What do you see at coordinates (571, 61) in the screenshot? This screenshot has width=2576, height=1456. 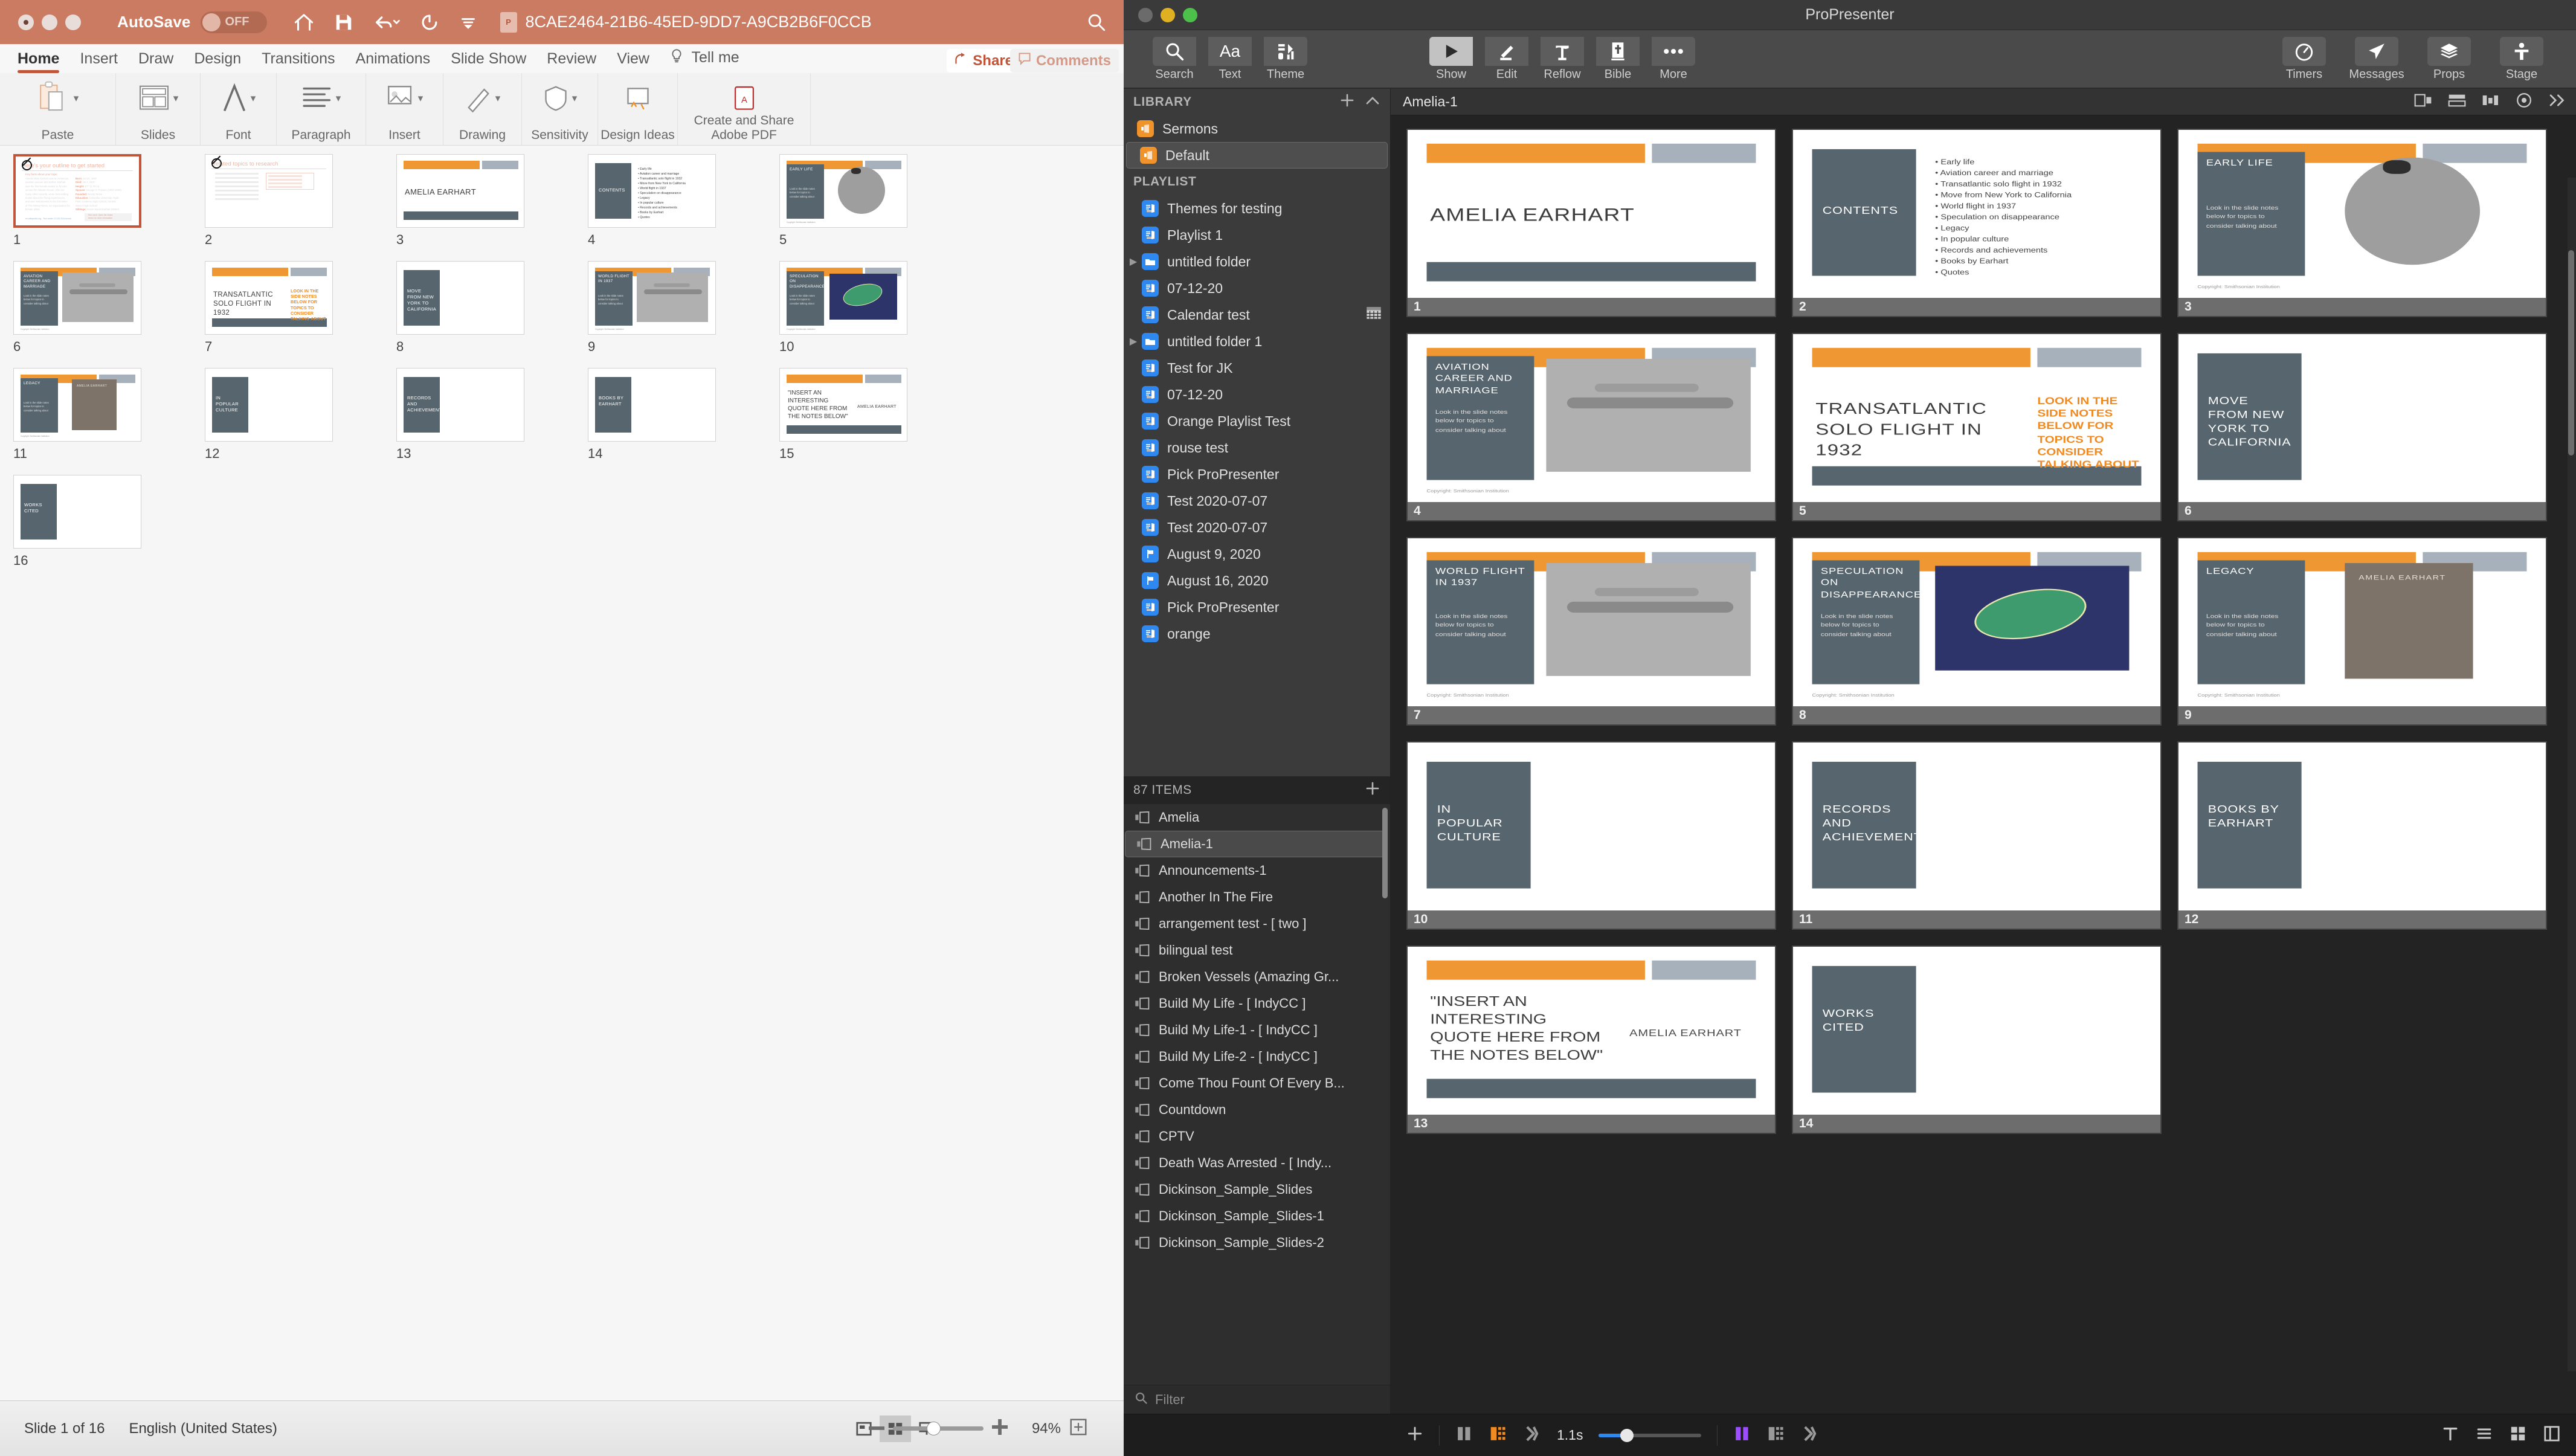 I see `tab-review: Review` at bounding box center [571, 61].